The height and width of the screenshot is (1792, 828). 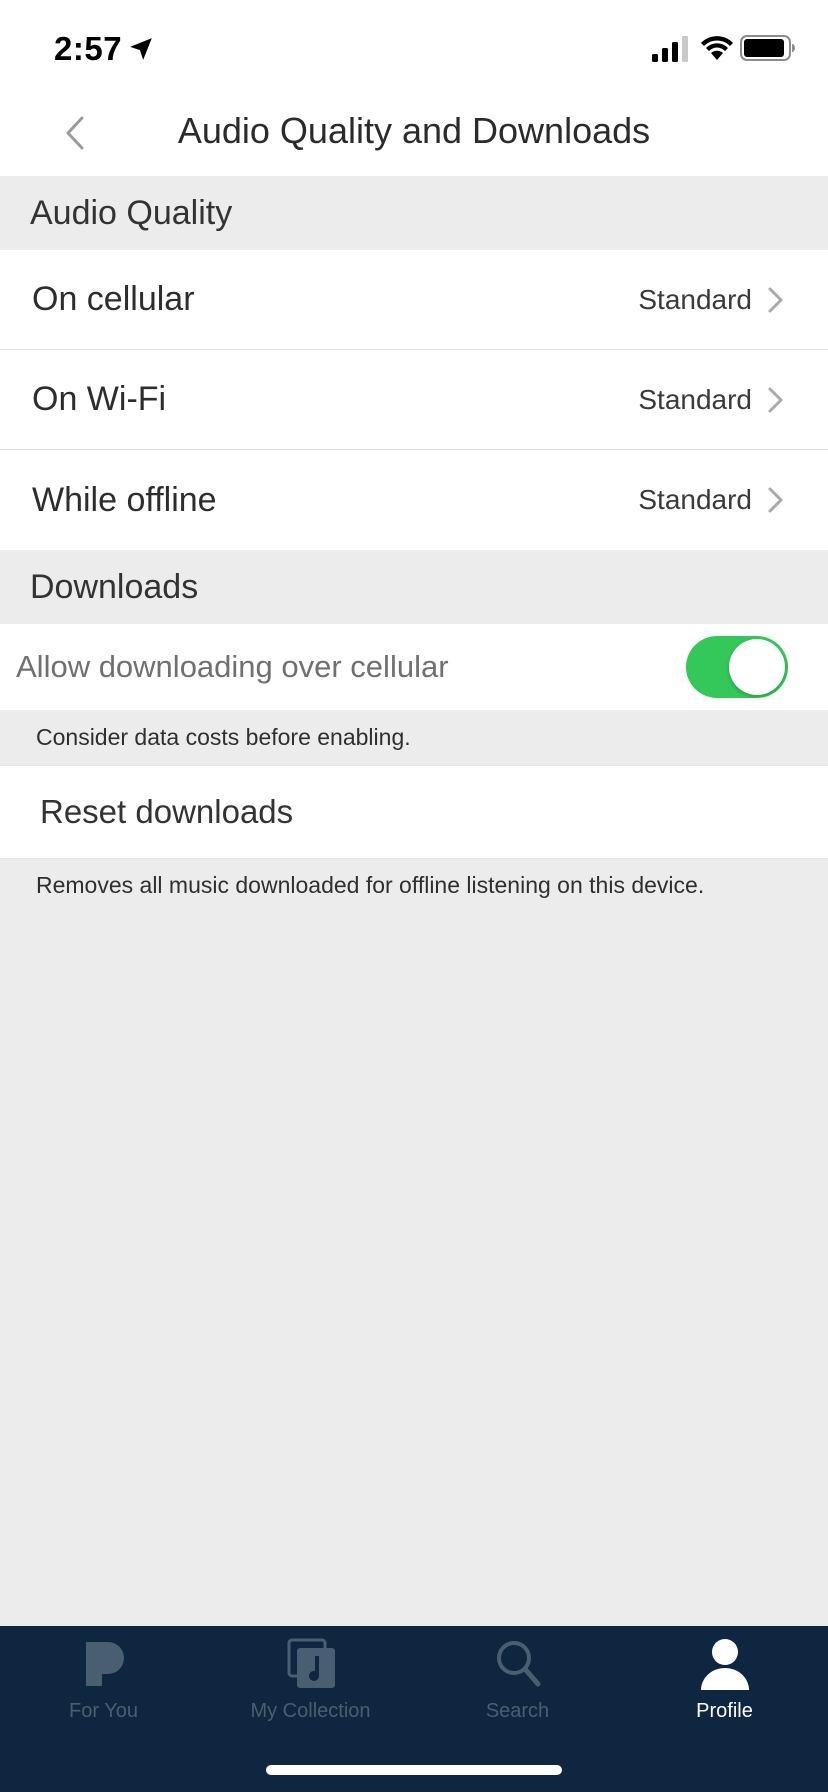 I want to click on profile-icon, so click(x=724, y=1664).